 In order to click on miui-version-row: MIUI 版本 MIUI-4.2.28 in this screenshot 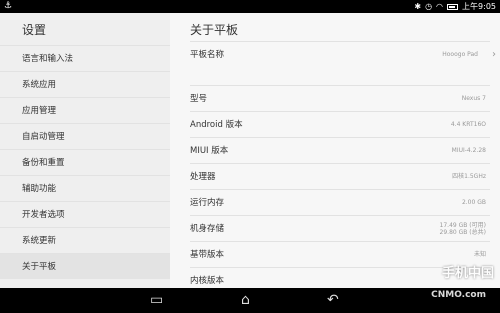, I will do `click(340, 150)`.